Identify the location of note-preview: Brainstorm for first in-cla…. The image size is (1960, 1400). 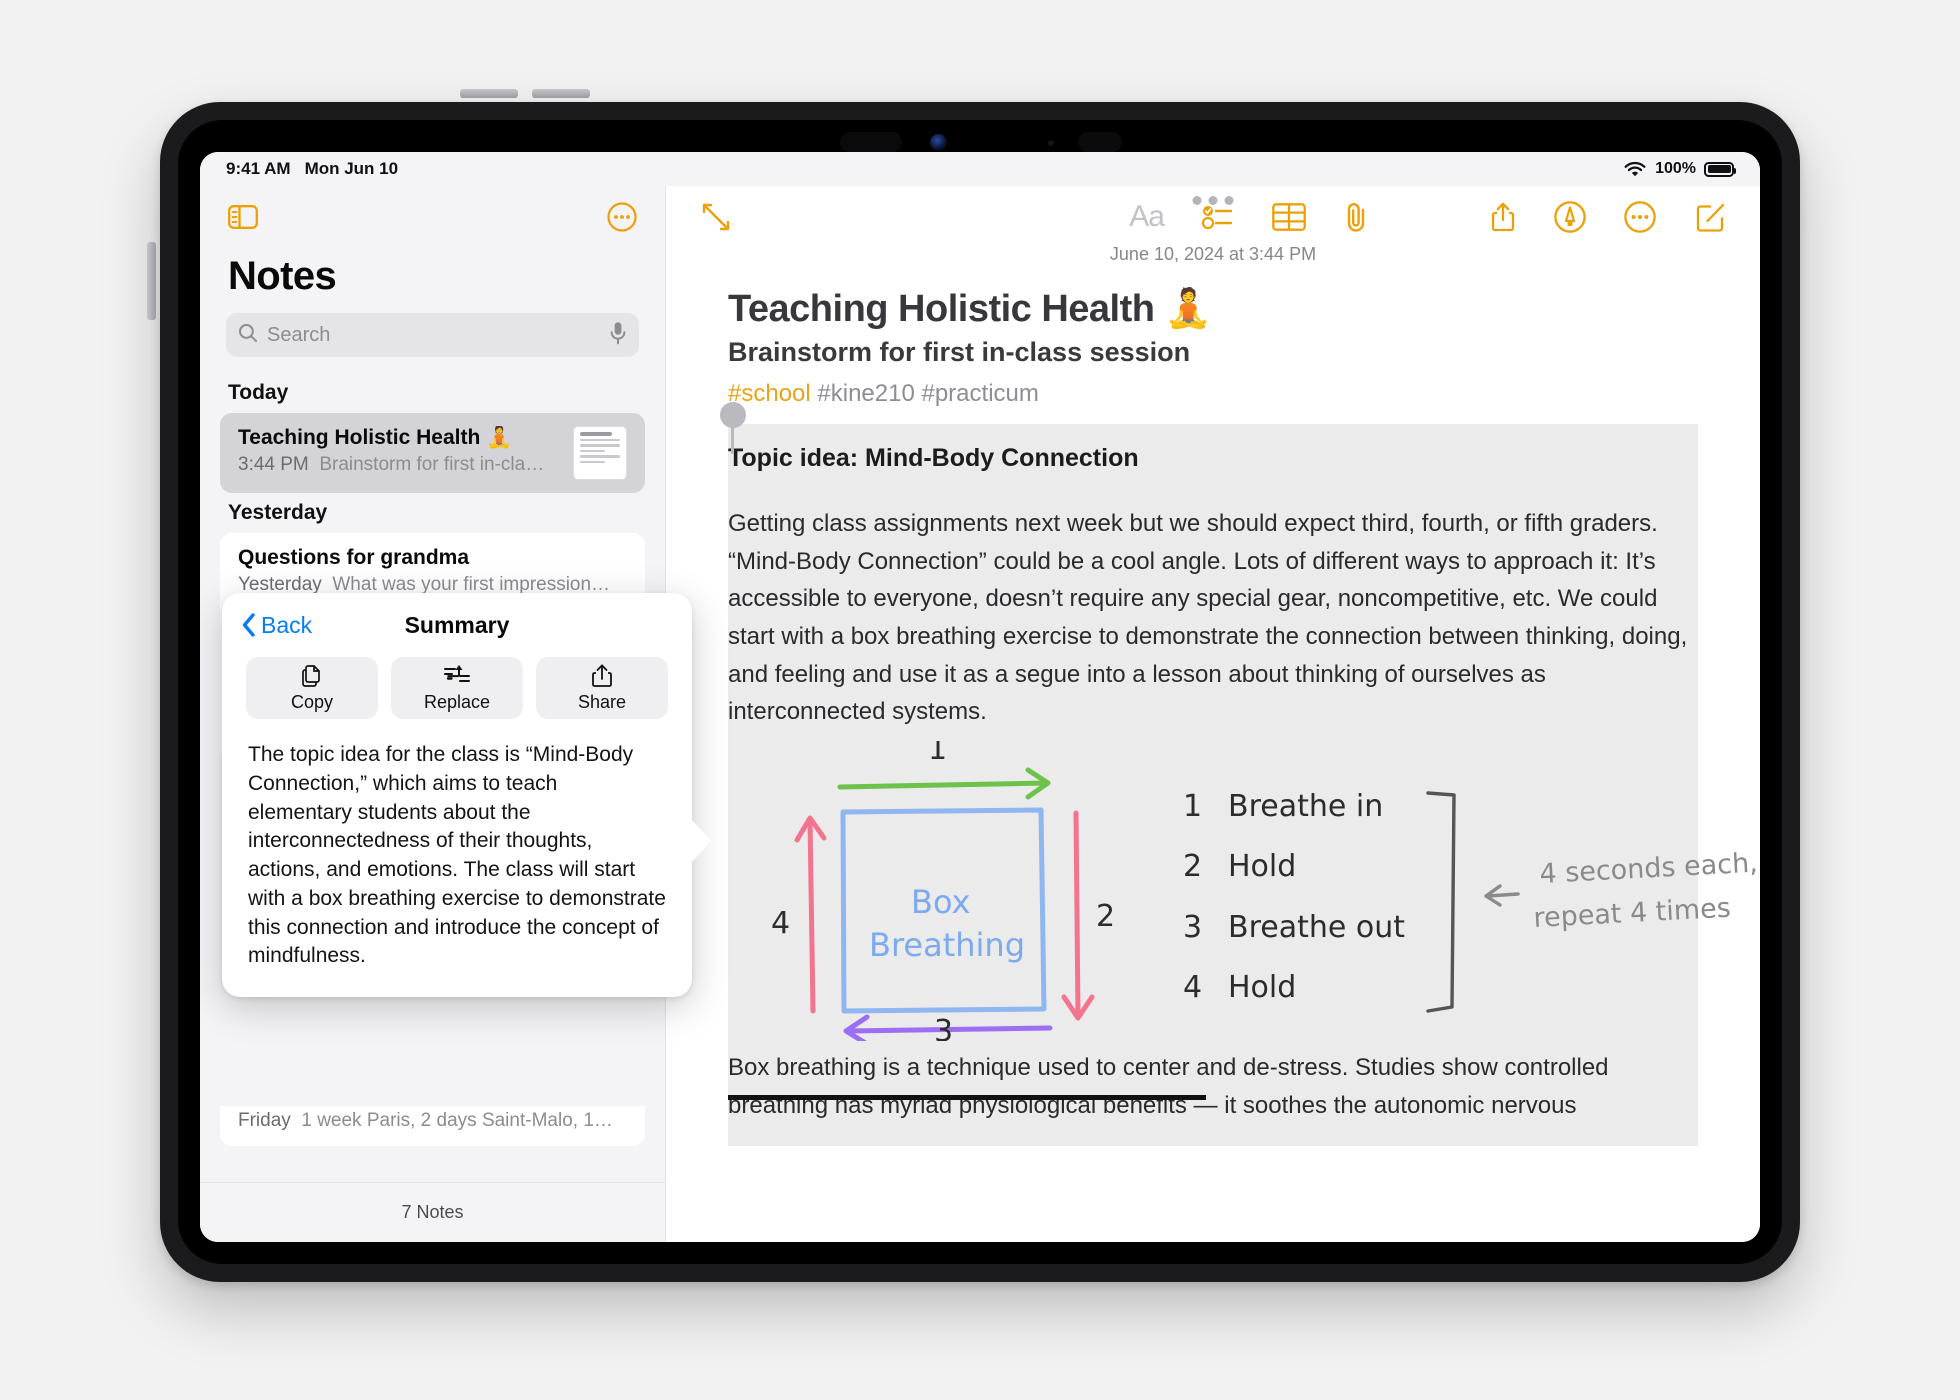
(432, 464).